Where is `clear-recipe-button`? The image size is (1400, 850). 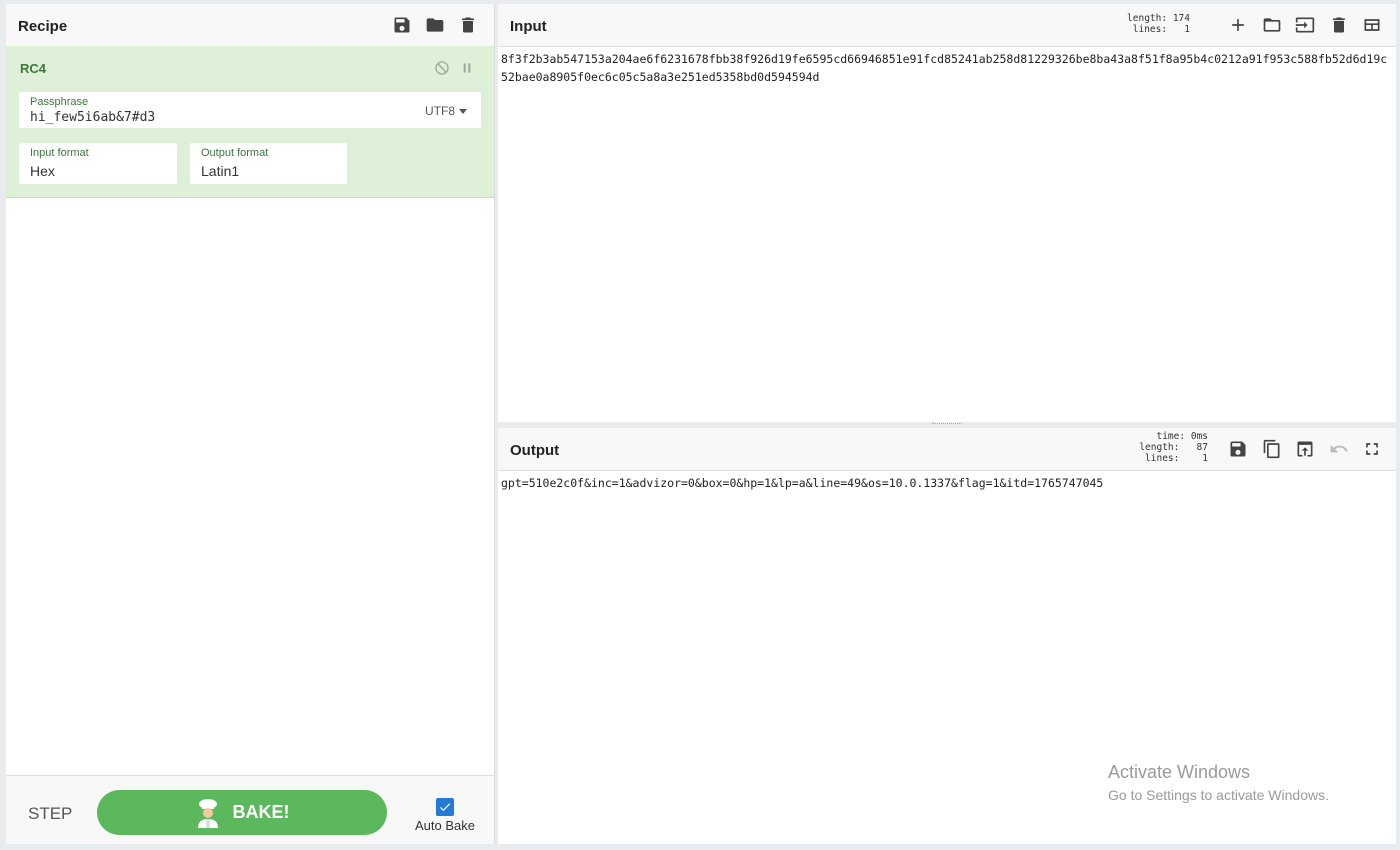 clear-recipe-button is located at coordinates (468, 25).